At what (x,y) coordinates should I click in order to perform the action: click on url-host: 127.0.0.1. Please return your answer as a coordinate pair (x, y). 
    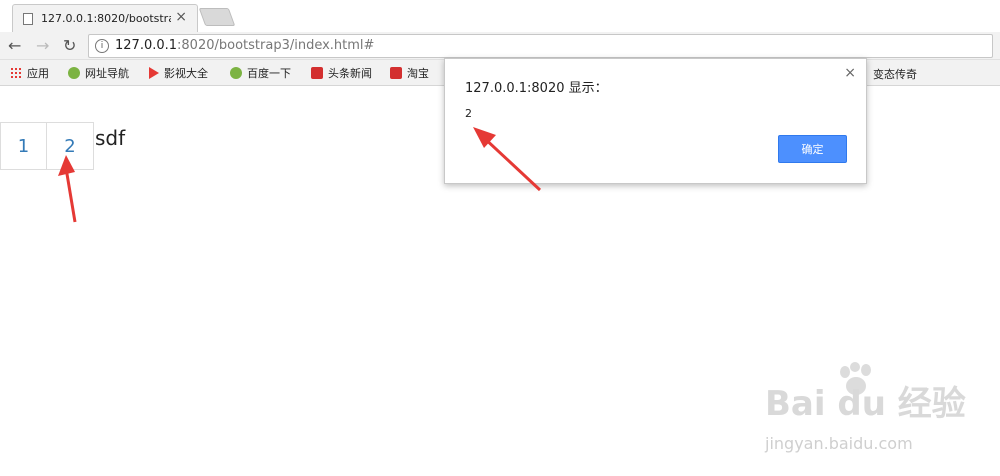
    Looking at the image, I should click on (146, 45).